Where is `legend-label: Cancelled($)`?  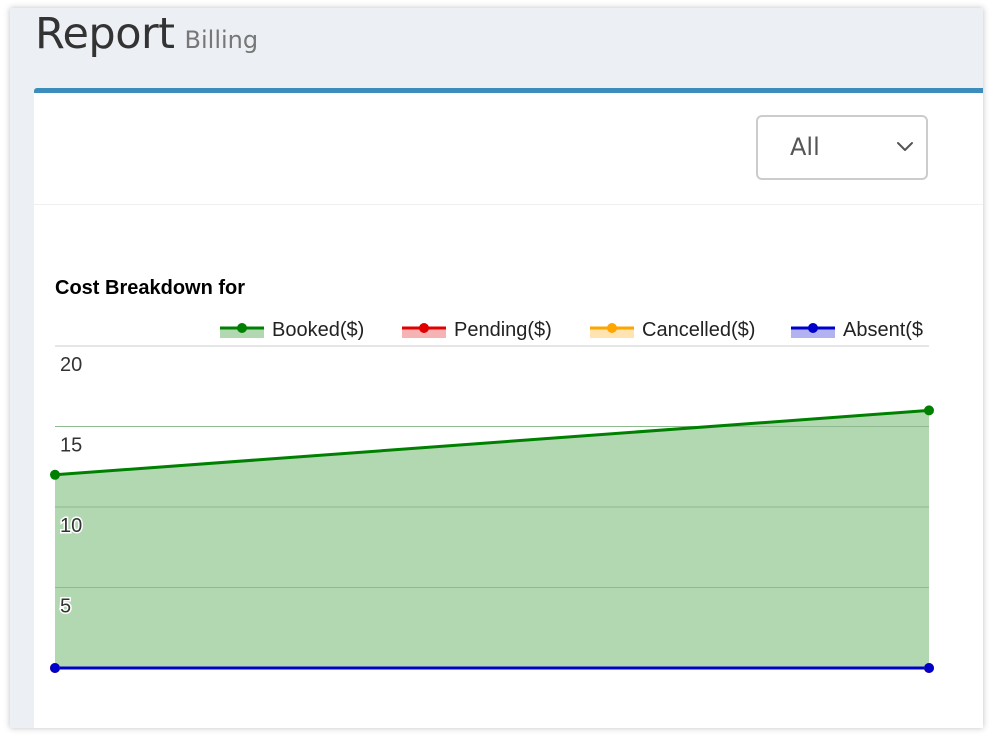
legend-label: Cancelled($) is located at coordinates (698, 330).